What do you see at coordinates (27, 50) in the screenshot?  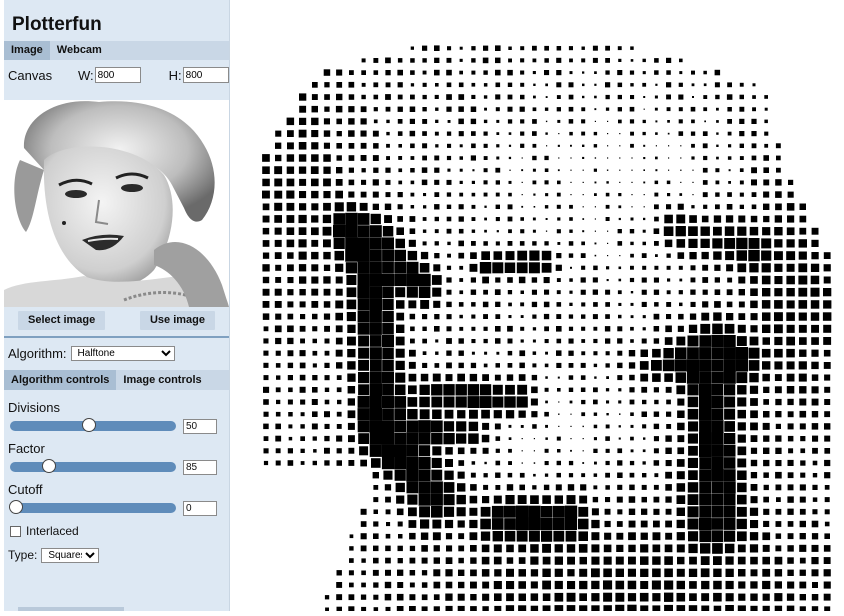 I see `tab-image: Image` at bounding box center [27, 50].